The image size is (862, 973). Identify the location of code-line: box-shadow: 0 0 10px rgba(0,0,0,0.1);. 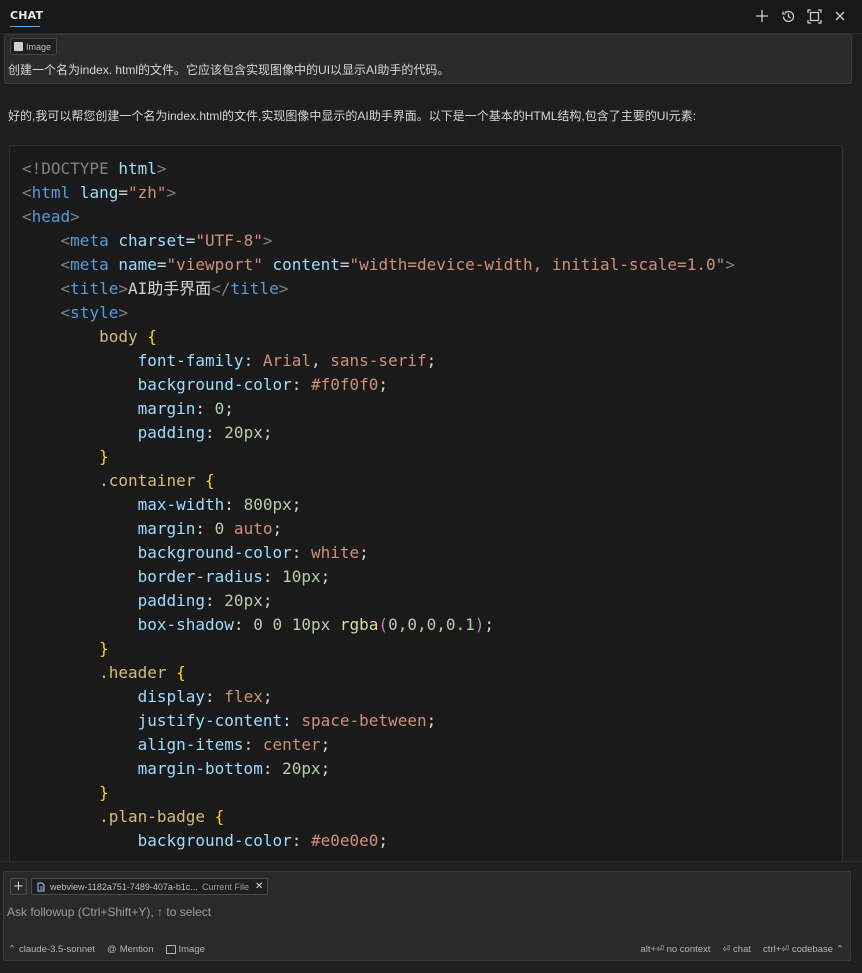
(258, 624).